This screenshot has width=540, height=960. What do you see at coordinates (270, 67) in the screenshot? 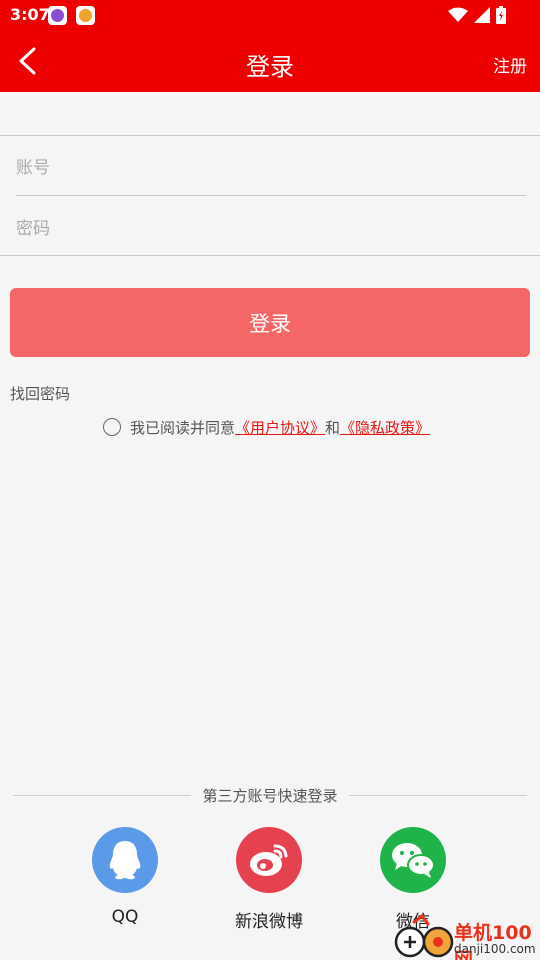
I see `page-title: 登录` at bounding box center [270, 67].